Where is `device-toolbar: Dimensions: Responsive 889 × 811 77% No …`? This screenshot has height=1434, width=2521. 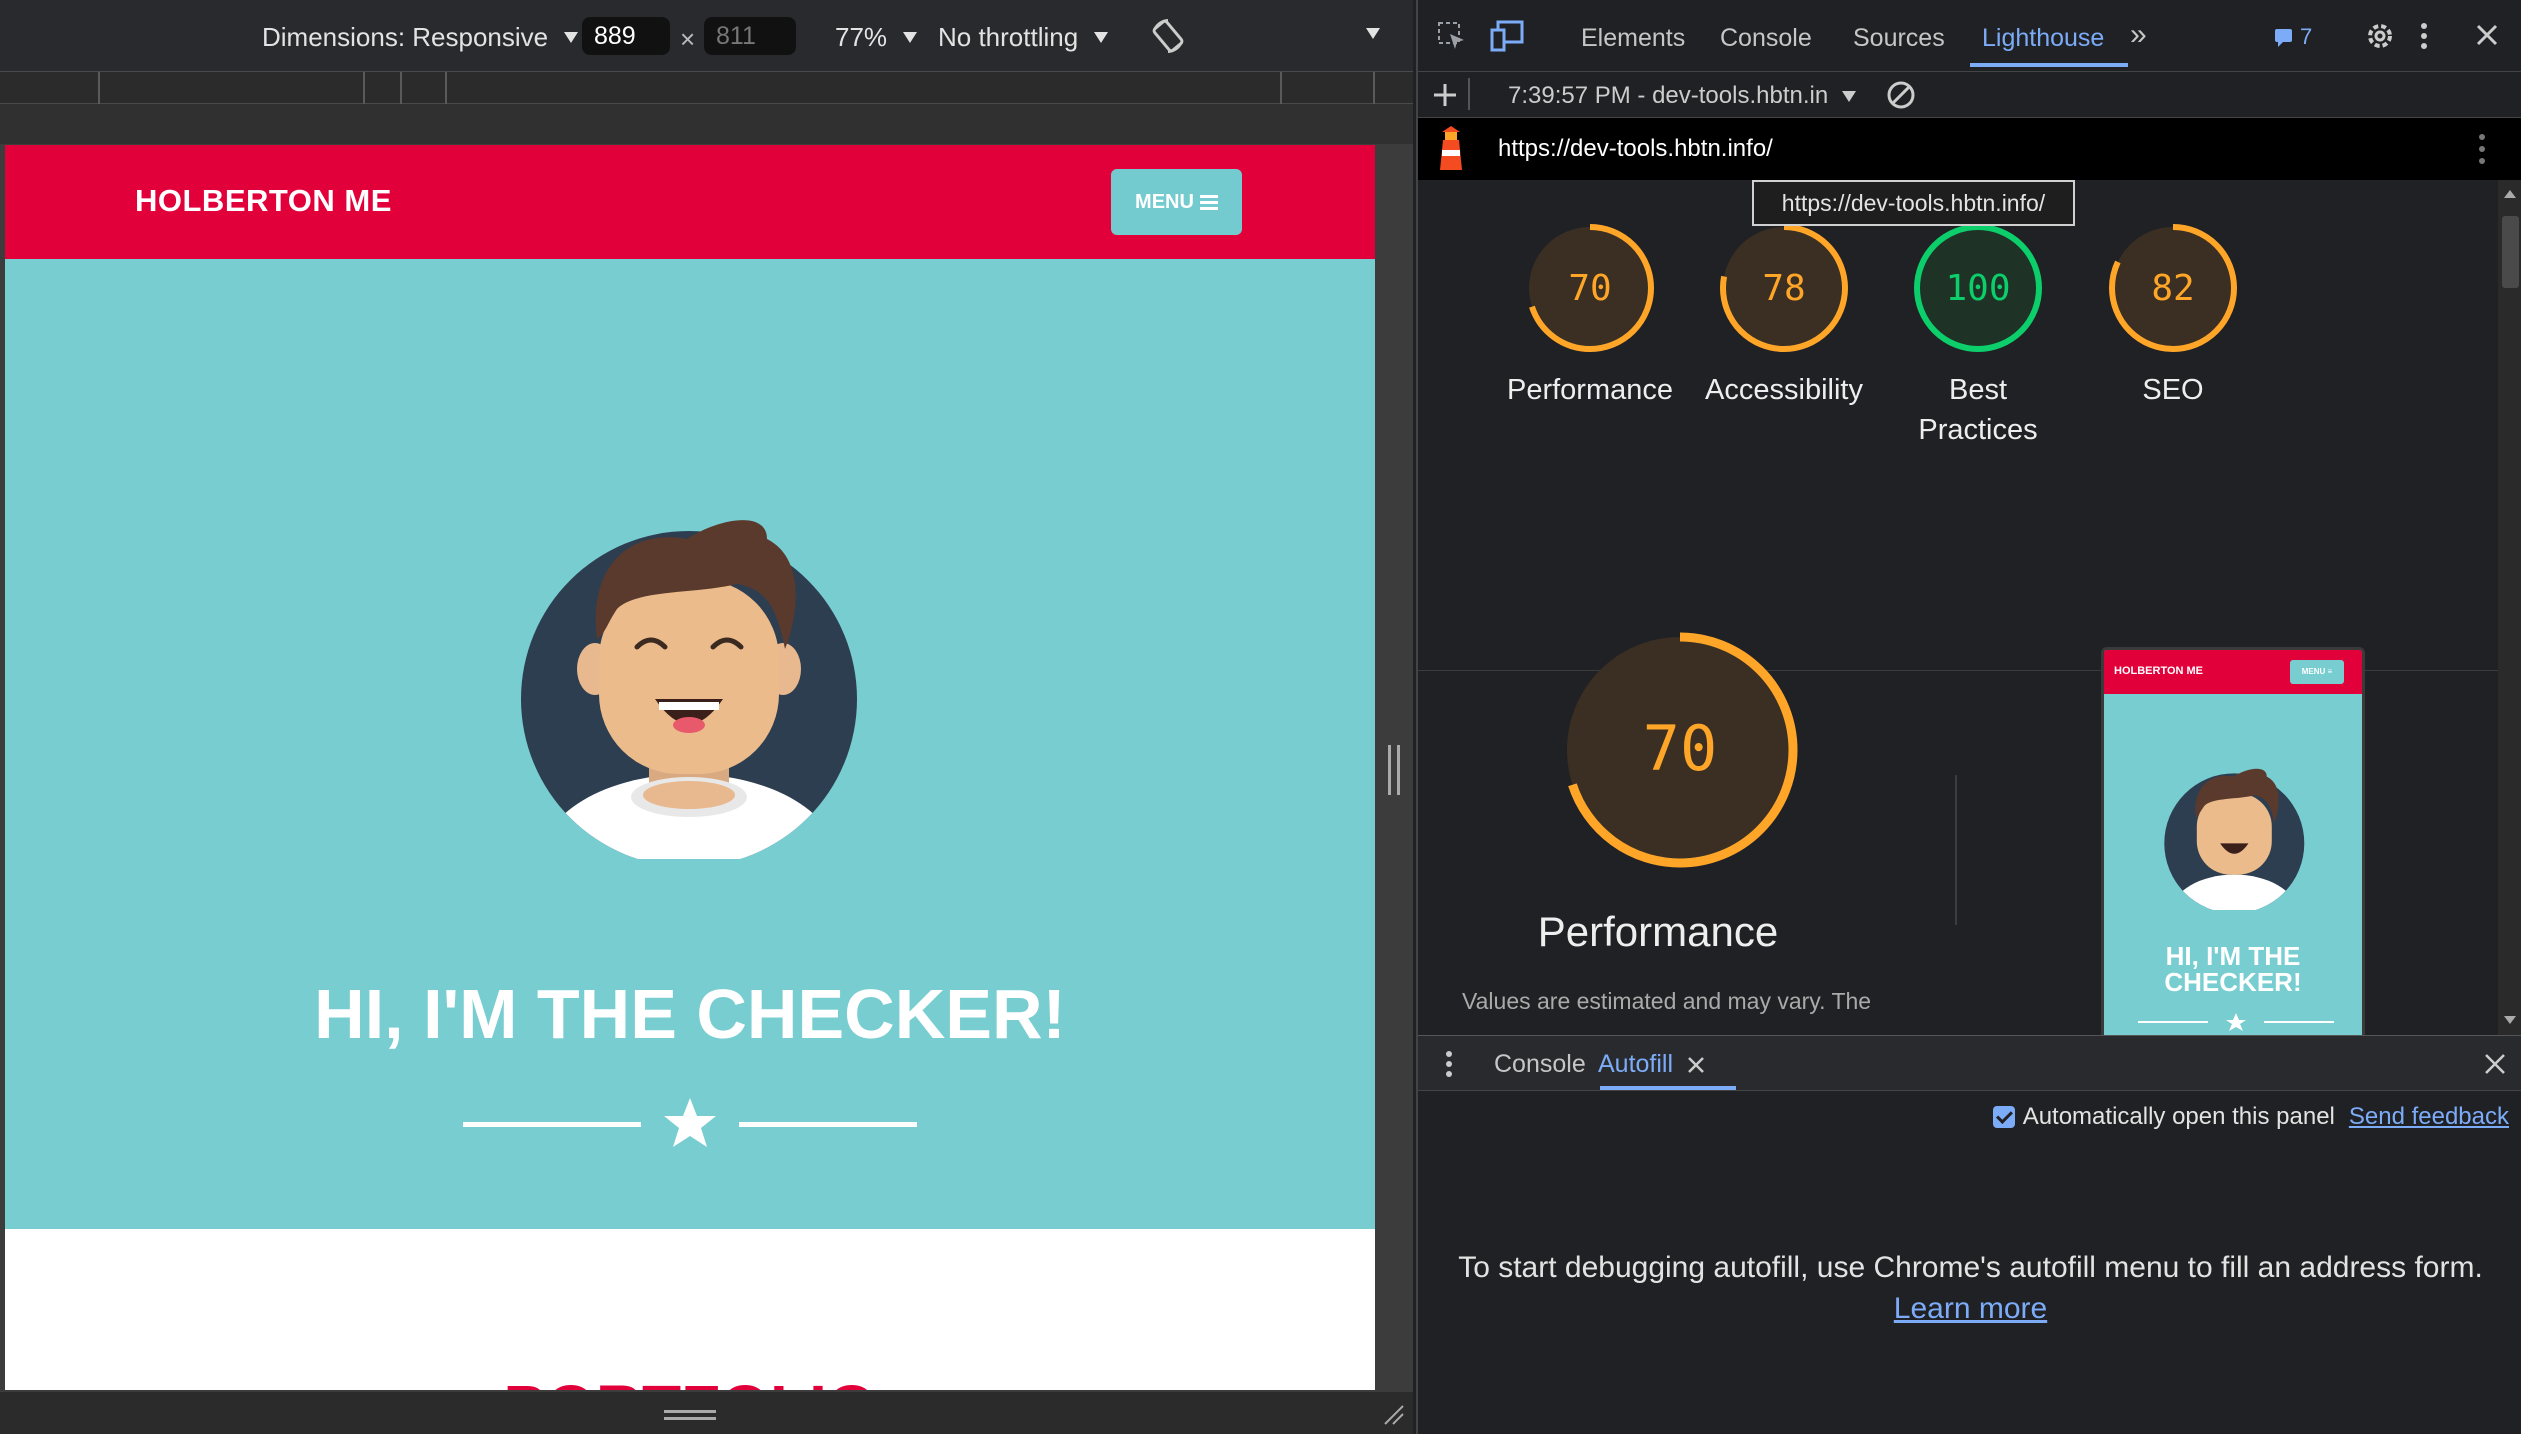
device-toolbar: Dimensions: Responsive 889 × 811 77% No … is located at coordinates (706, 36).